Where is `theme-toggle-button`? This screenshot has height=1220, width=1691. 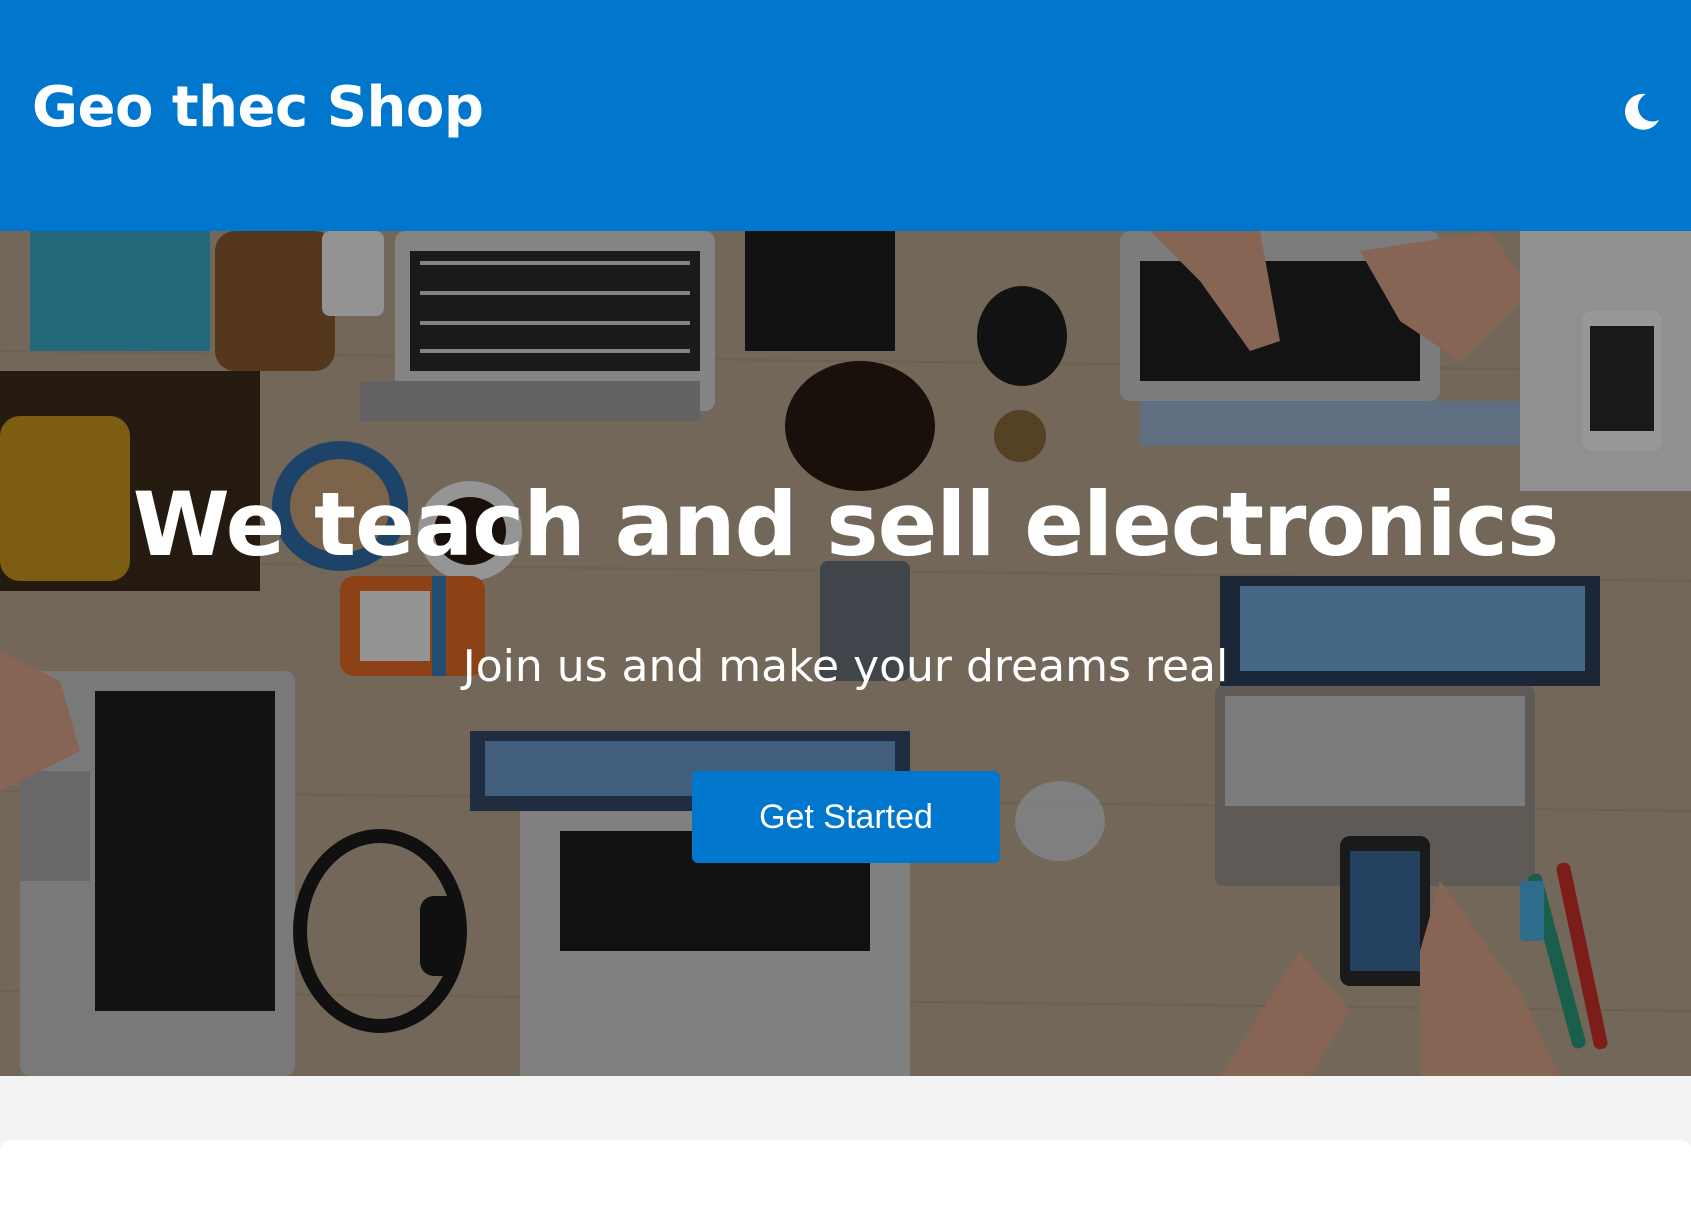
theme-toggle-button is located at coordinates (1641, 112).